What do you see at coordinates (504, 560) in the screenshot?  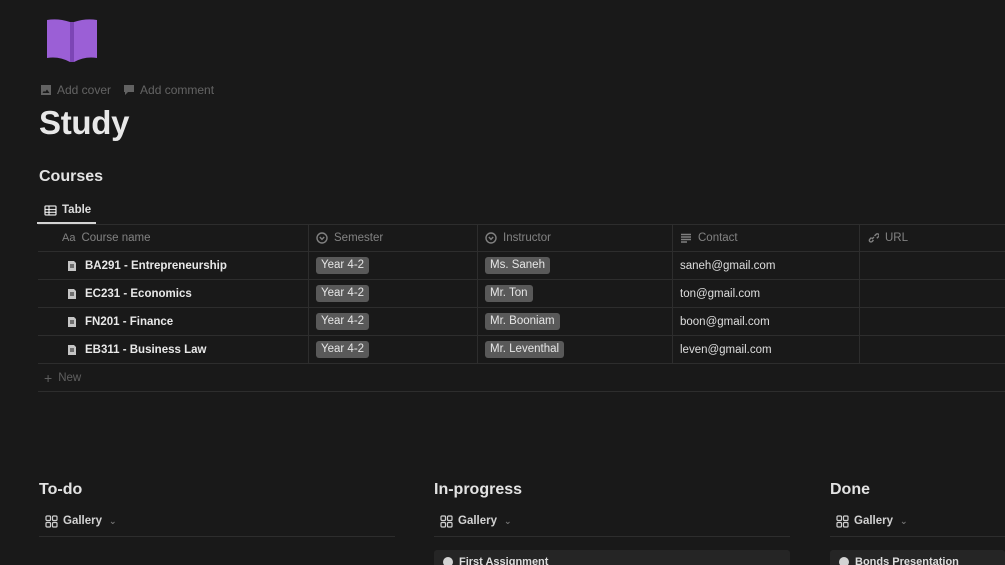 I see `card-title: First Assignment` at bounding box center [504, 560].